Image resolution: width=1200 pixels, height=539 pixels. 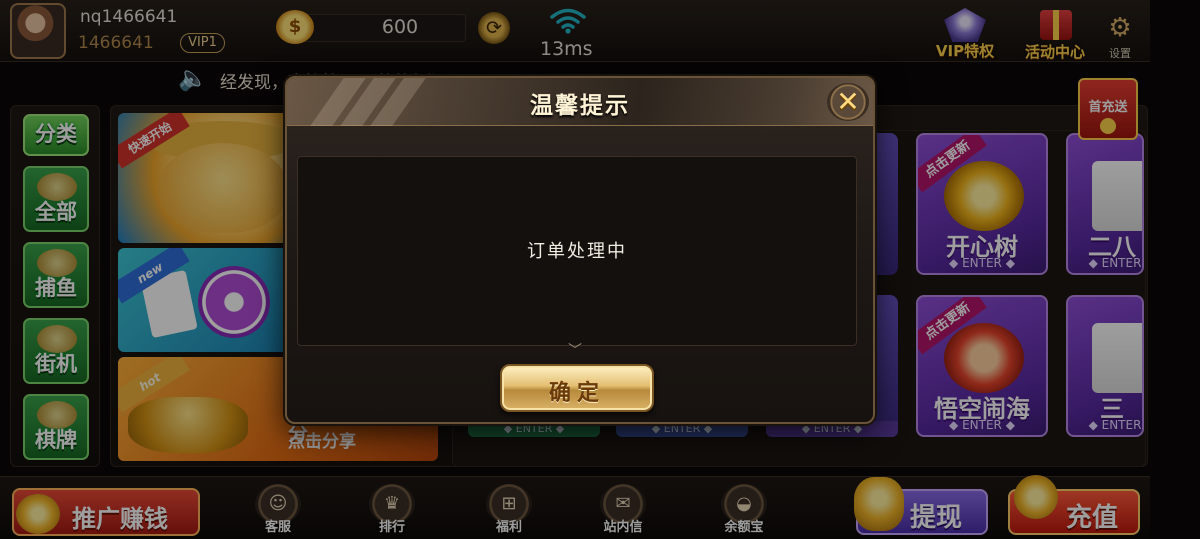 I want to click on dialog-header: 温馨提示, so click(x=580, y=102).